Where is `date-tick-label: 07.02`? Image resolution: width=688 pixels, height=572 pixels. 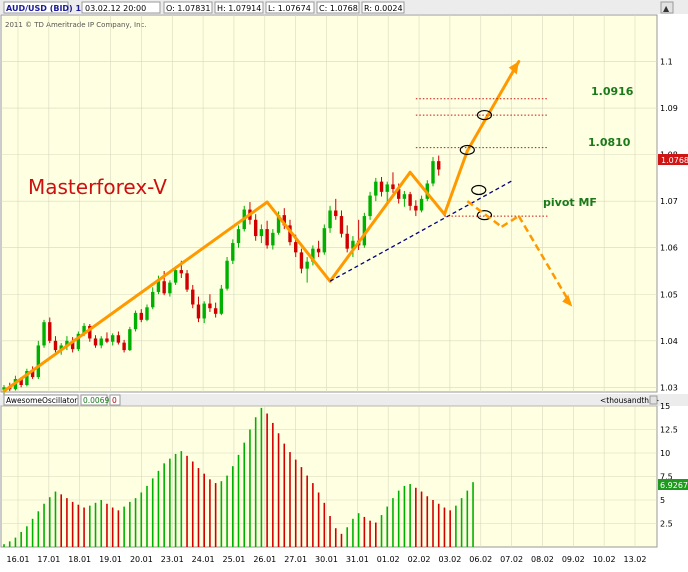
date-tick-label: 07.02 is located at coordinates (511, 559).